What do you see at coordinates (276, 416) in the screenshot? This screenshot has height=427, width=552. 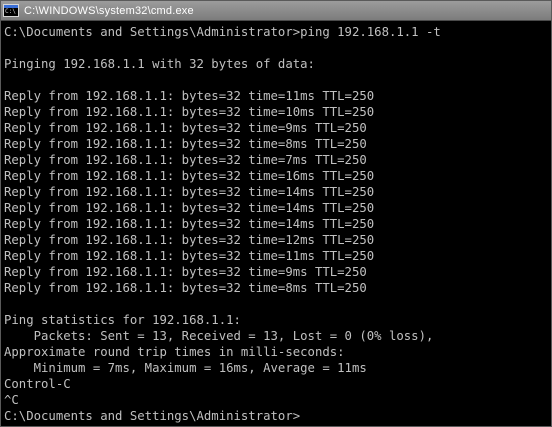 I see `console-prompt: C:\Documents and Settings\Administrator>` at bounding box center [276, 416].